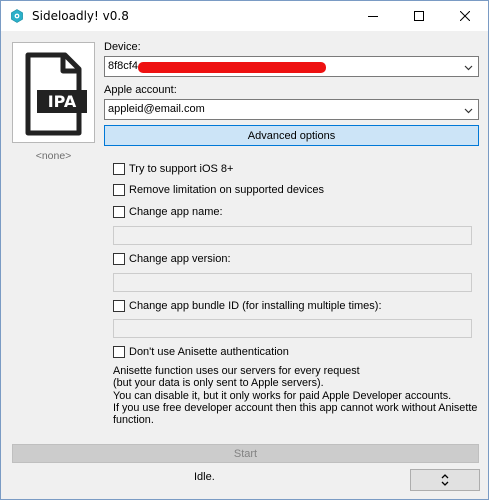 This screenshot has width=489, height=500. Describe the element at coordinates (133, 420) in the screenshot. I see `info-line: function.` at that location.